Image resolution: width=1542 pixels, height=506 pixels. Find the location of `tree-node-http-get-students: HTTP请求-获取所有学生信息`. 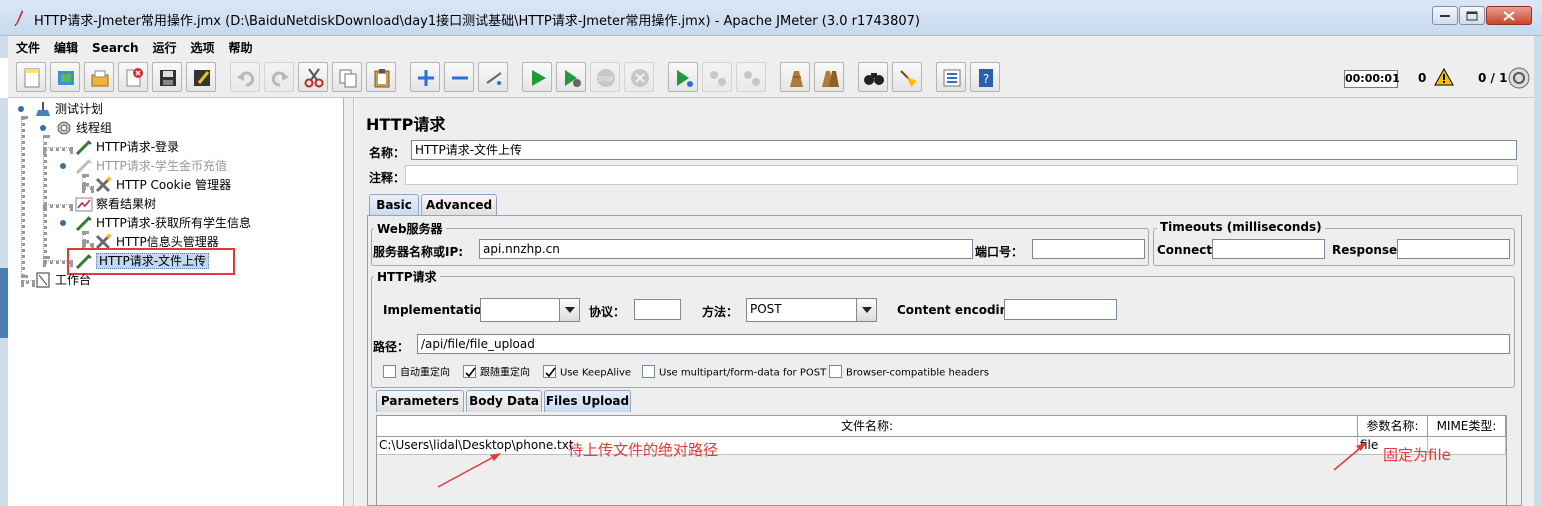

tree-node-http-get-students: HTTP请求-获取所有学生信息 is located at coordinates (163, 223).